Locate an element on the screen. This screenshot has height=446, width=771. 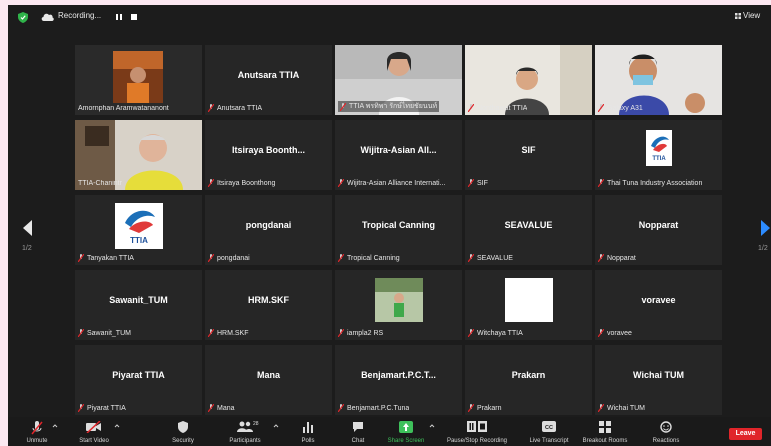
participant-display-name: Mana is located at coordinates (268, 375).